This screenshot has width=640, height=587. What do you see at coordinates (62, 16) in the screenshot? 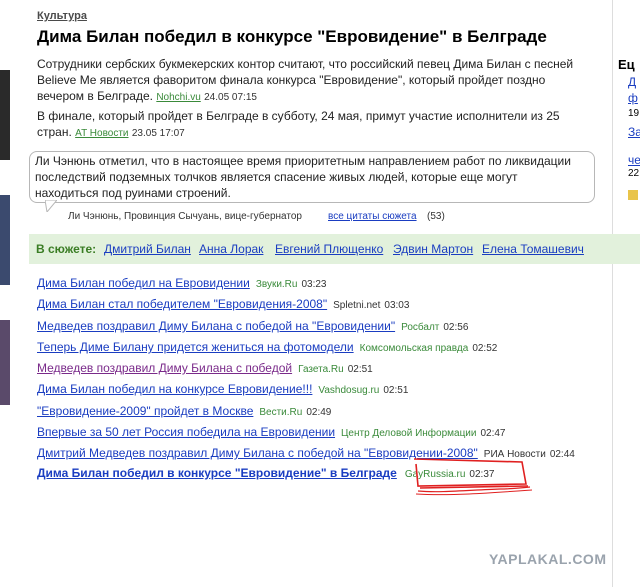
I see `category-link: Культура` at bounding box center [62, 16].